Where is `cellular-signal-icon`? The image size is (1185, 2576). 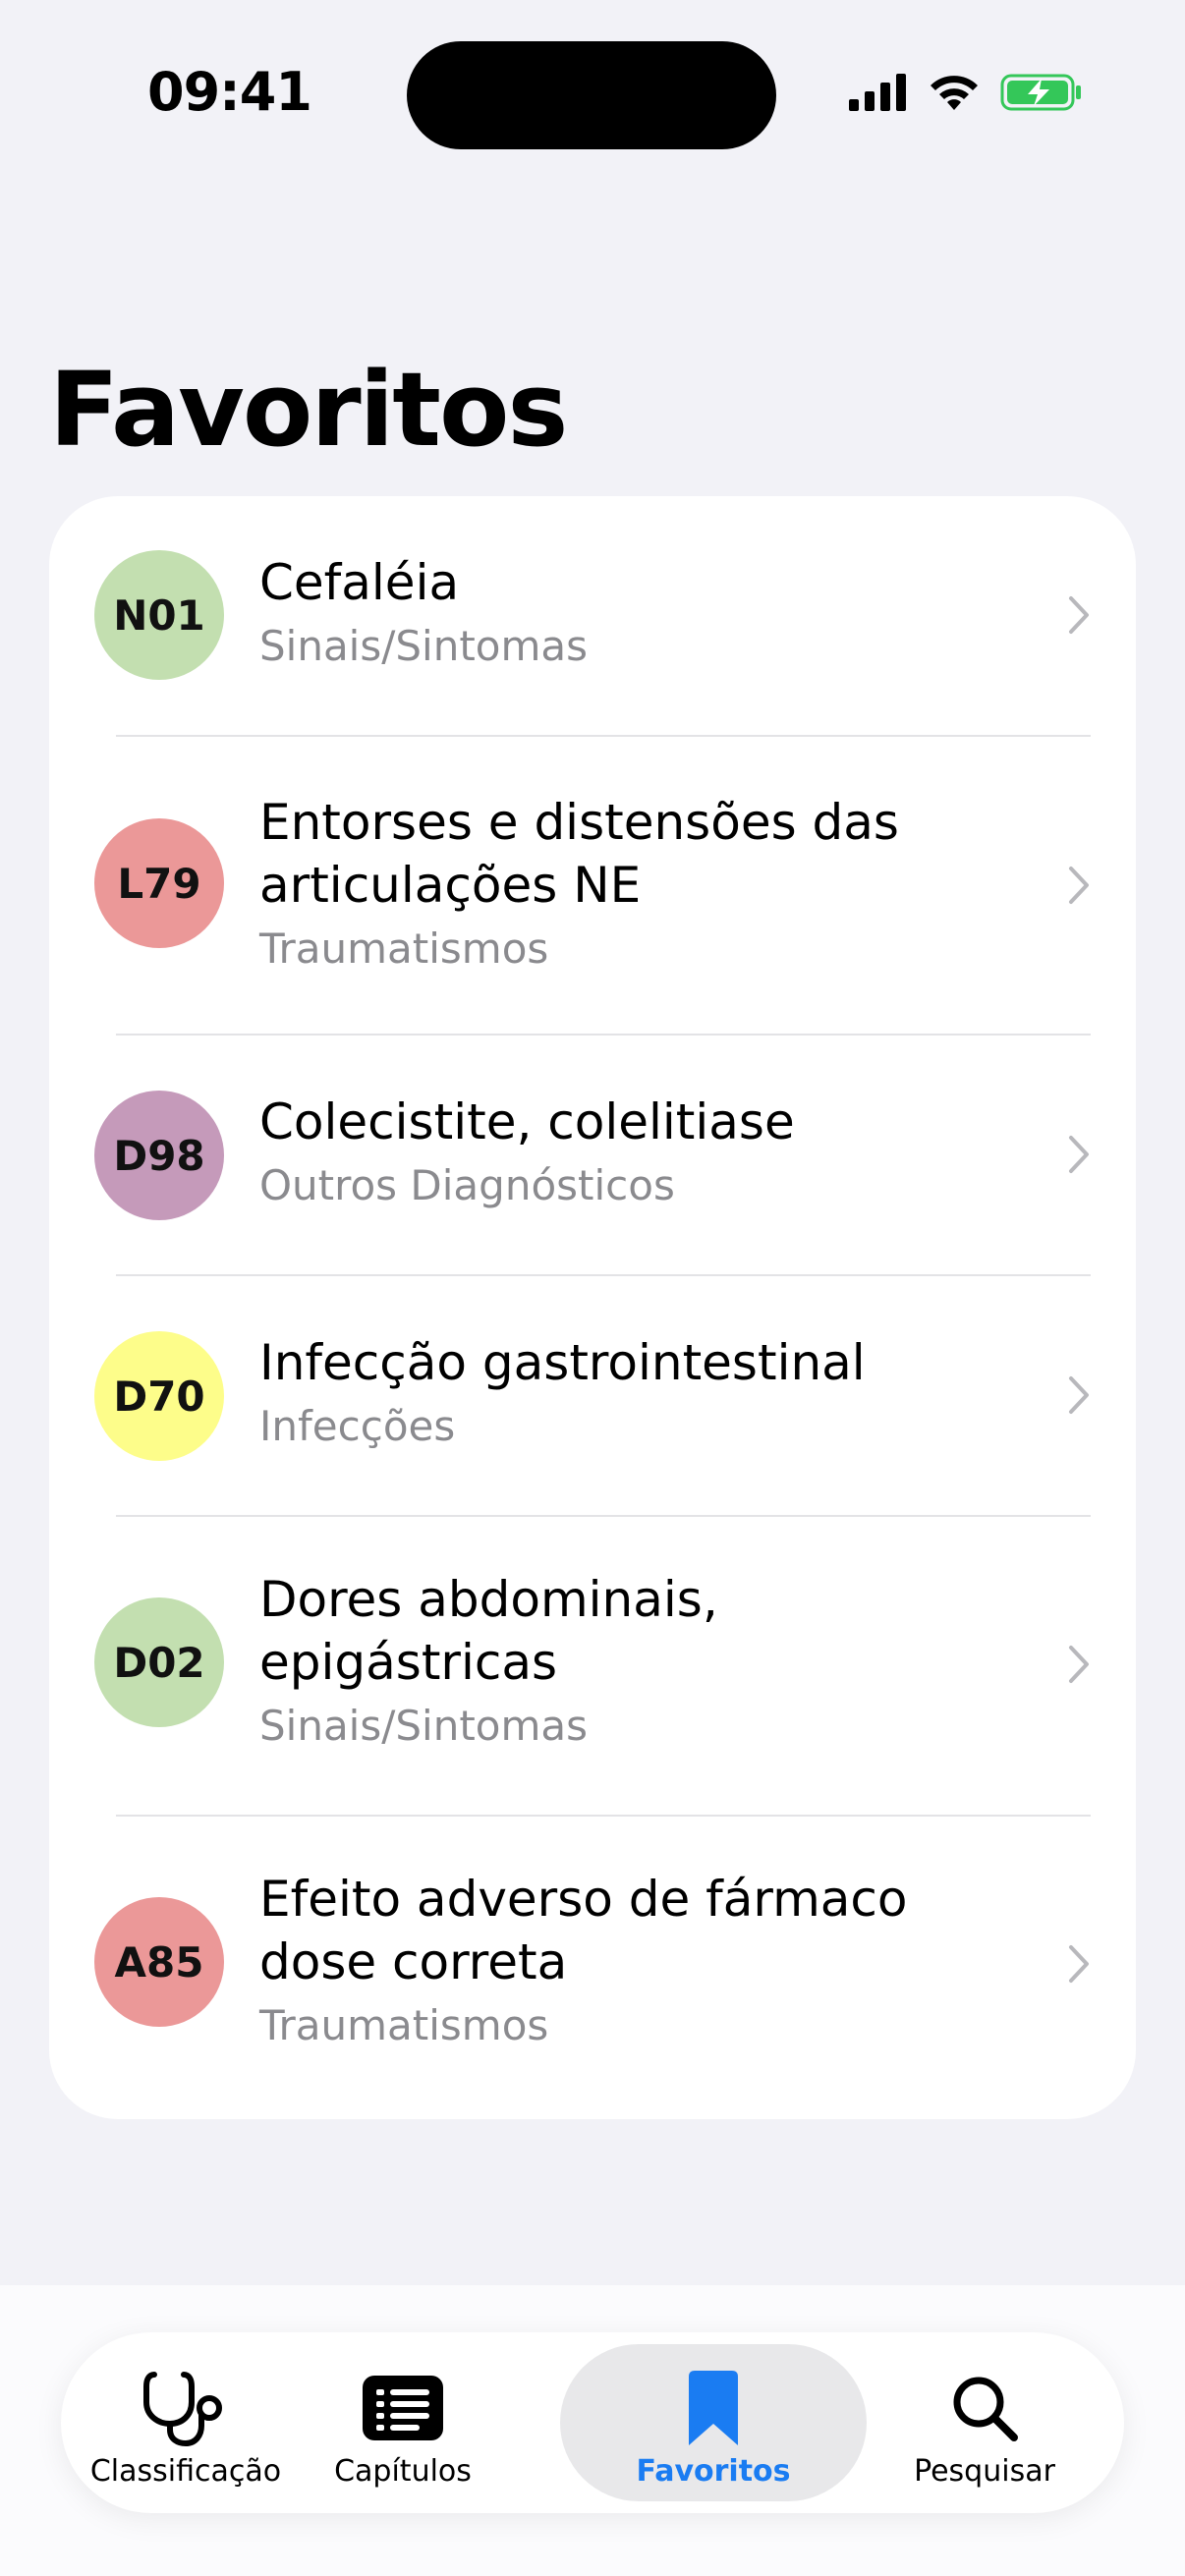 cellular-signal-icon is located at coordinates (878, 92).